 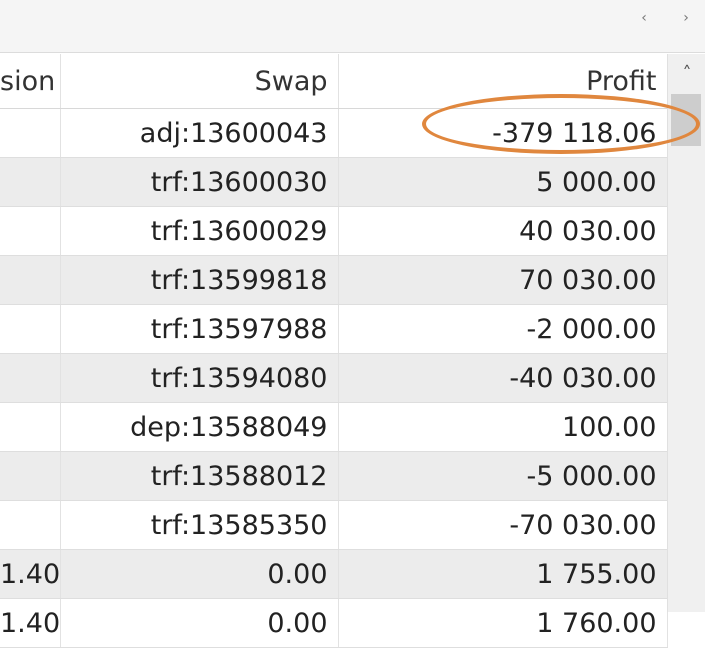 What do you see at coordinates (199, 378) in the screenshot?
I see `cell-swap: trf:13594080` at bounding box center [199, 378].